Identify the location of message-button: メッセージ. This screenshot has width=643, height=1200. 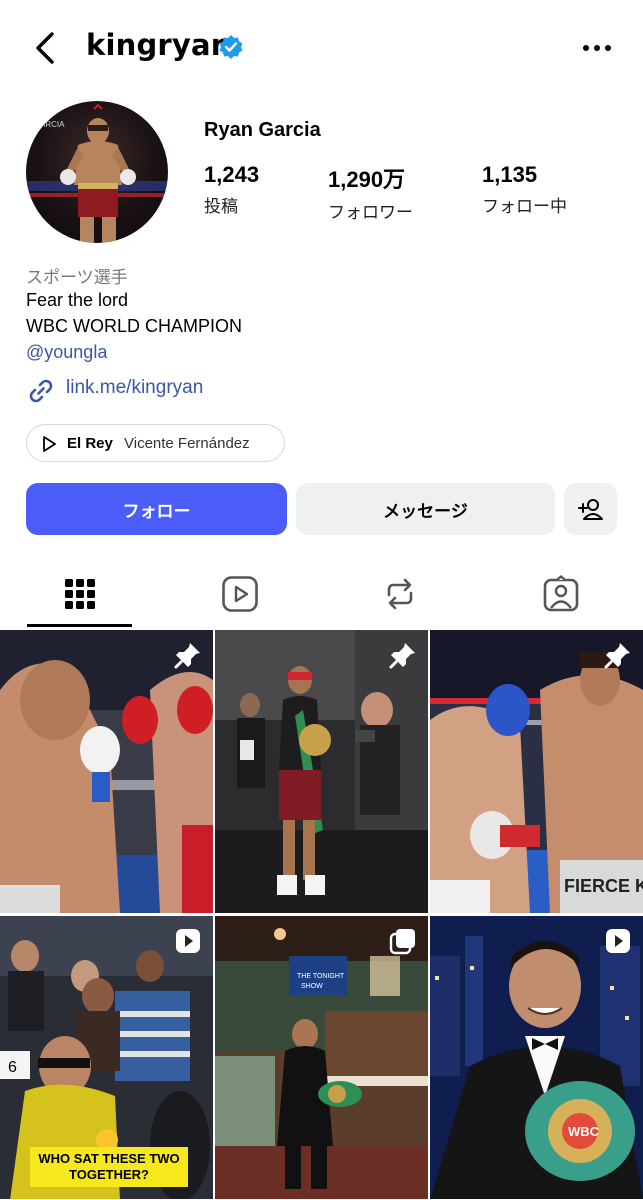
(425, 509).